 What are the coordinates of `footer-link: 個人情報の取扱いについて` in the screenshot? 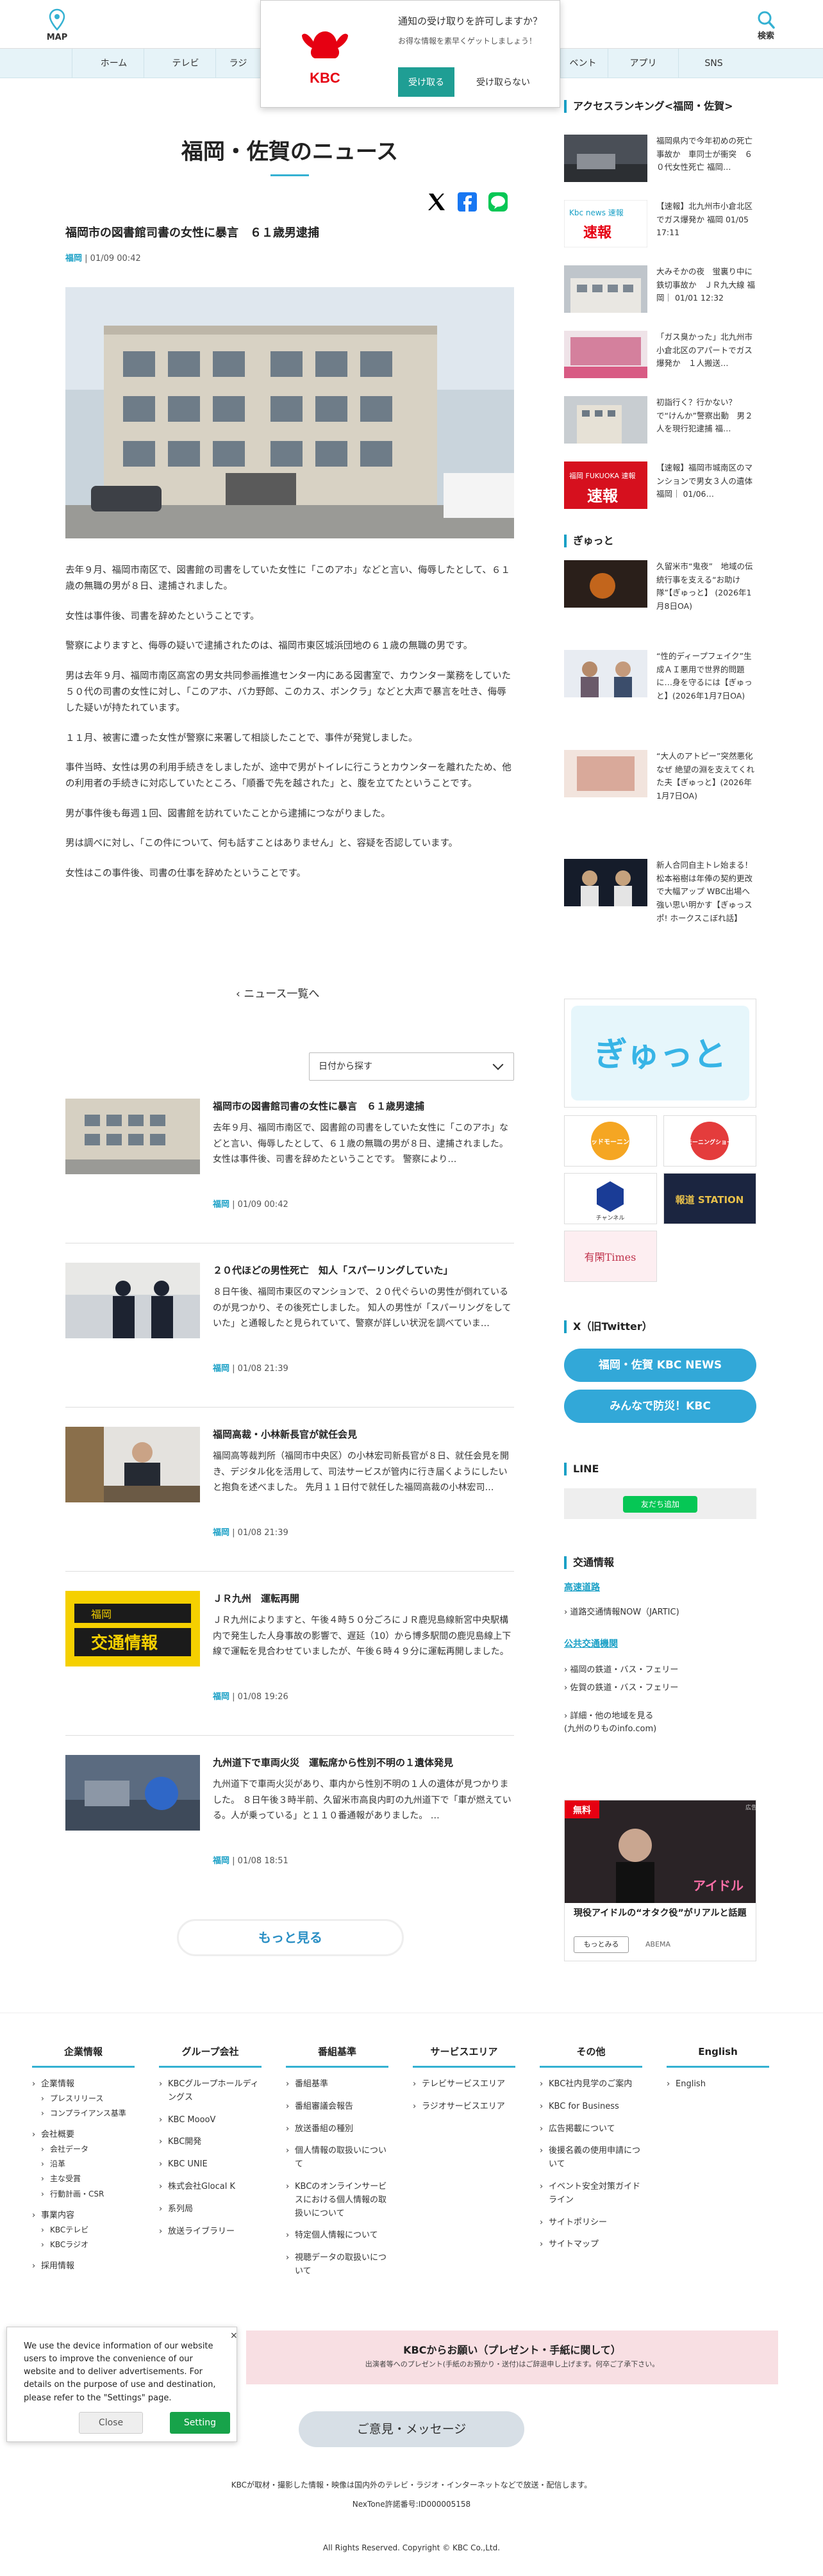 It's located at (337, 2158).